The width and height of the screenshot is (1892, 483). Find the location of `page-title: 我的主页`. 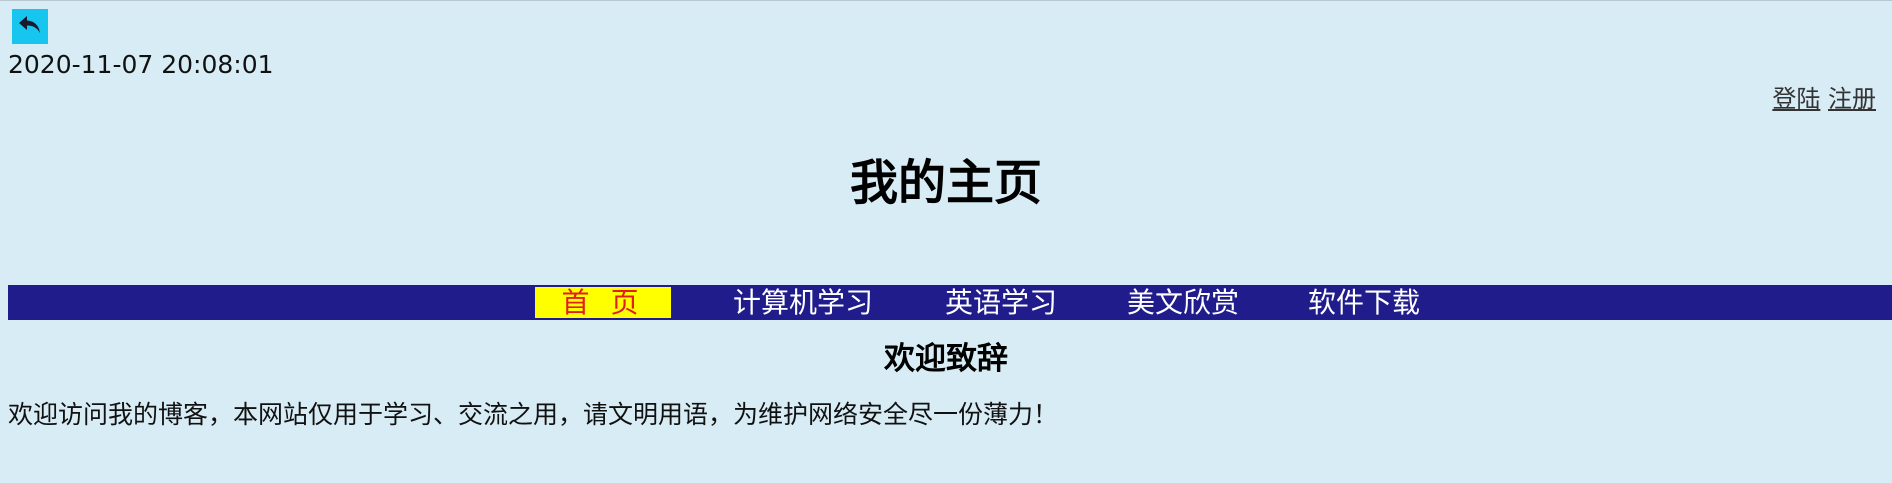

page-title: 我的主页 is located at coordinates (945, 183).